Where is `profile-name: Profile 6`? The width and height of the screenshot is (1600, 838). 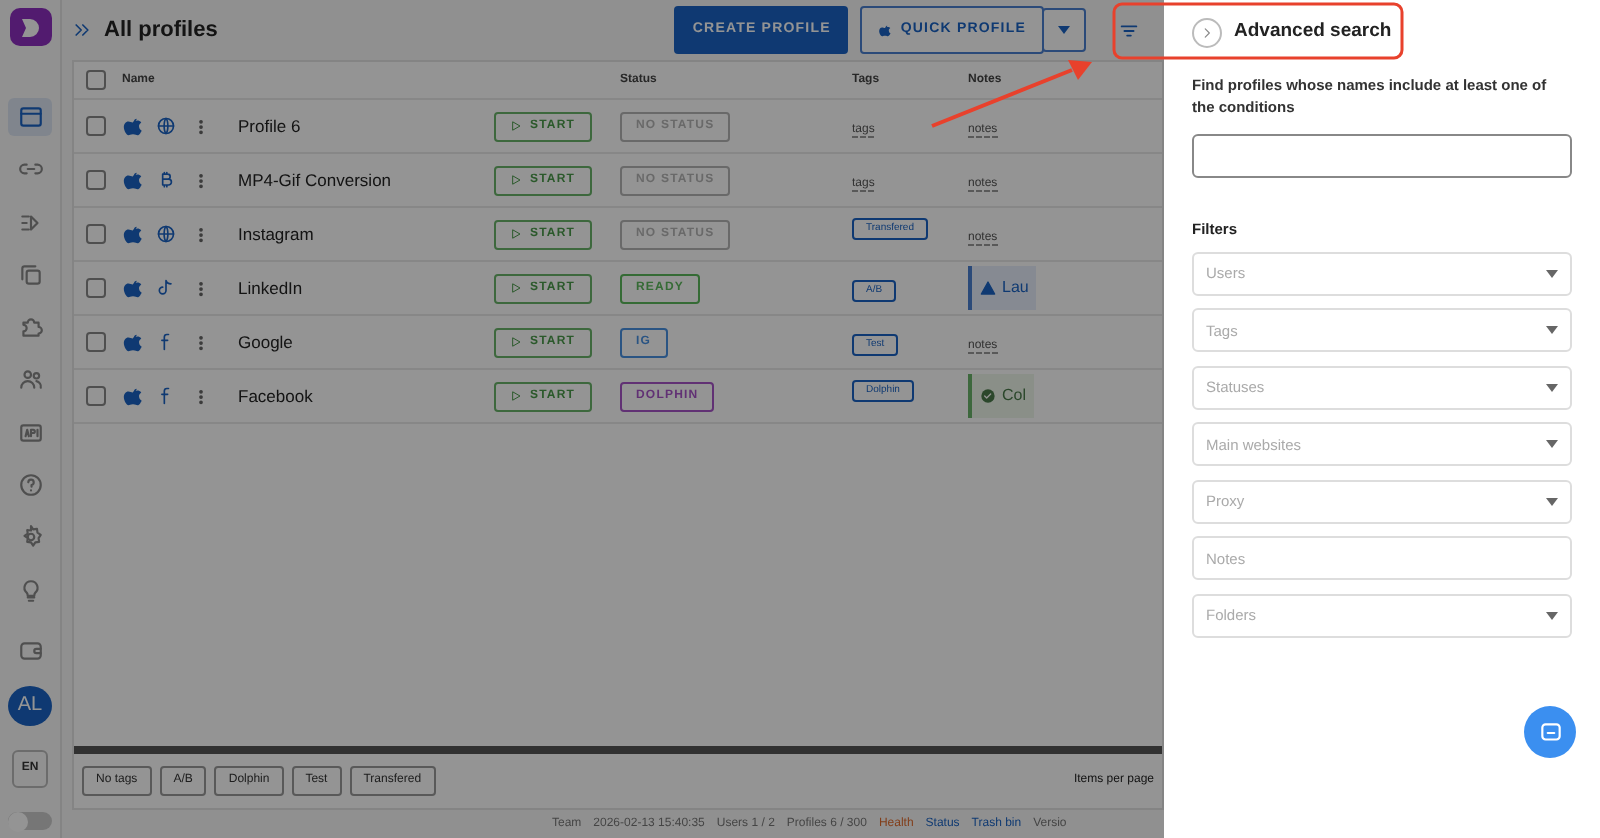
profile-name: Profile 6 is located at coordinates (269, 126).